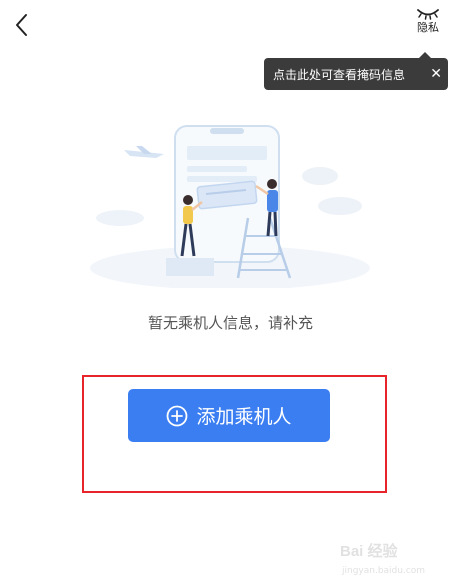  I want to click on privacy-label: 隐私, so click(428, 27).